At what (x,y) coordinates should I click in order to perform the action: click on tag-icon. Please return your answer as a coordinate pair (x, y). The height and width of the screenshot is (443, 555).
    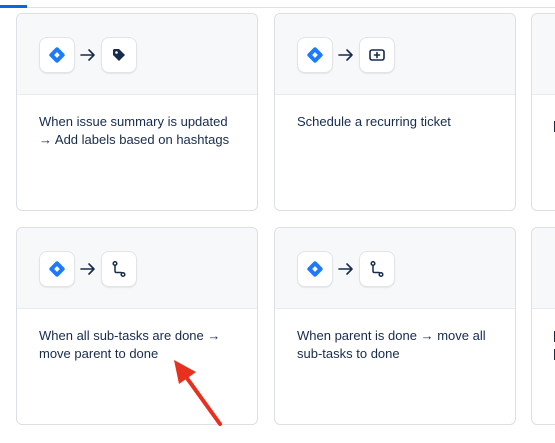
    Looking at the image, I should click on (119, 55).